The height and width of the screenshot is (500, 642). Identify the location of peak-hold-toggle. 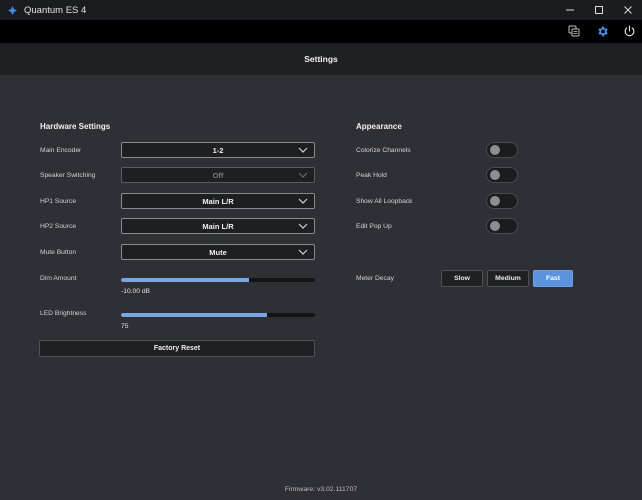
(502, 175).